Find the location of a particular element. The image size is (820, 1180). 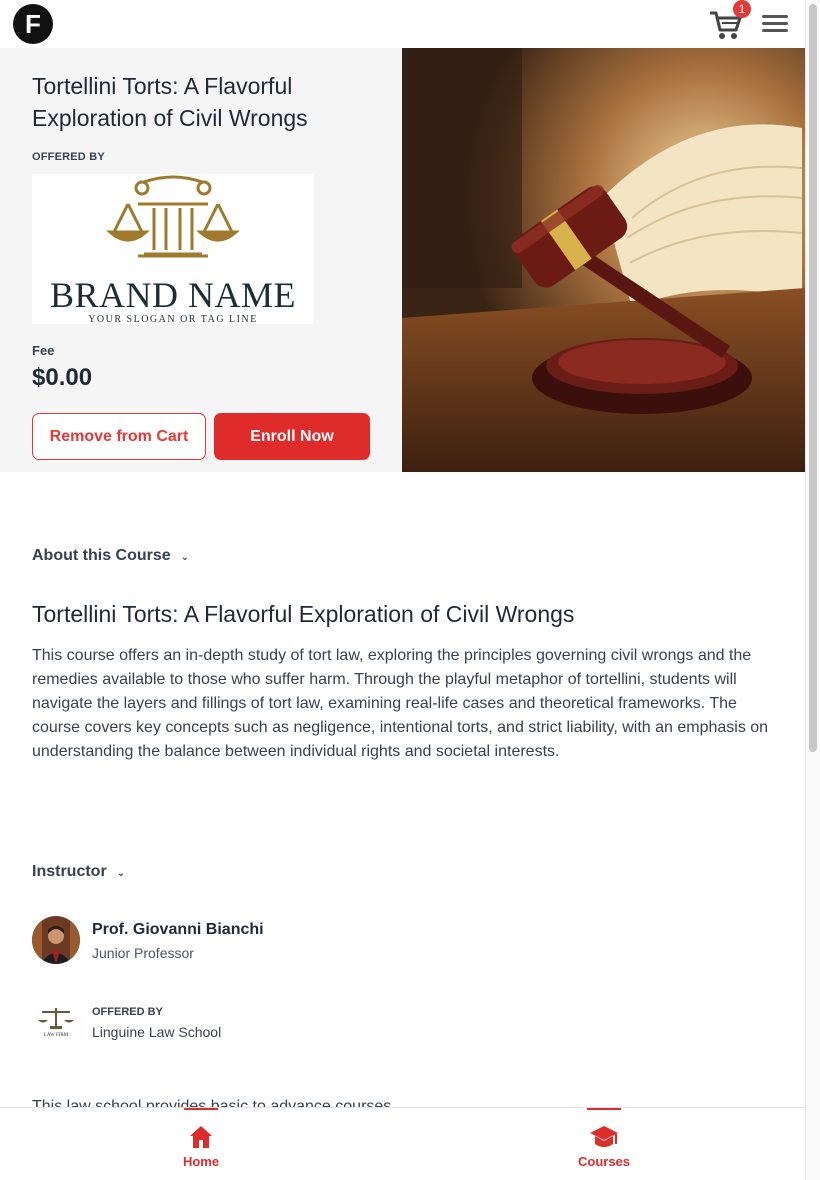

instructor-toggle-label: Instructor is located at coordinates (69, 871).